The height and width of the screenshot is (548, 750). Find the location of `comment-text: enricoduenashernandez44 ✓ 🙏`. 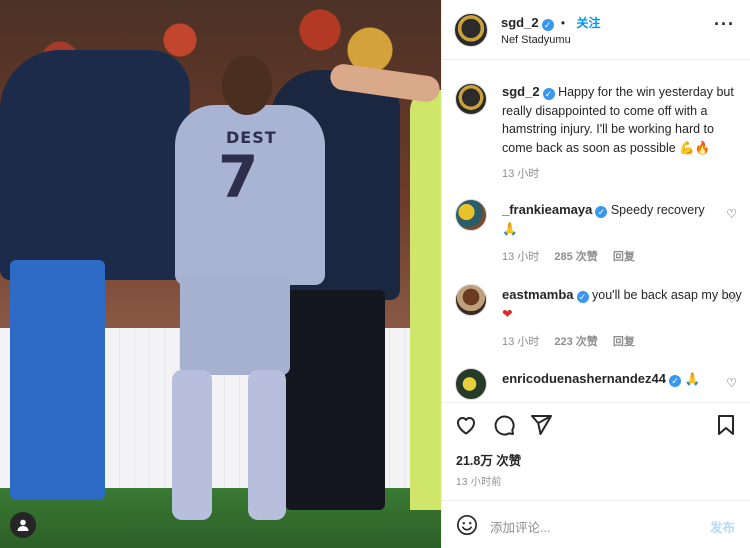

comment-text: enricoduenashernandez44 ✓ 🙏 is located at coordinates (622, 379).